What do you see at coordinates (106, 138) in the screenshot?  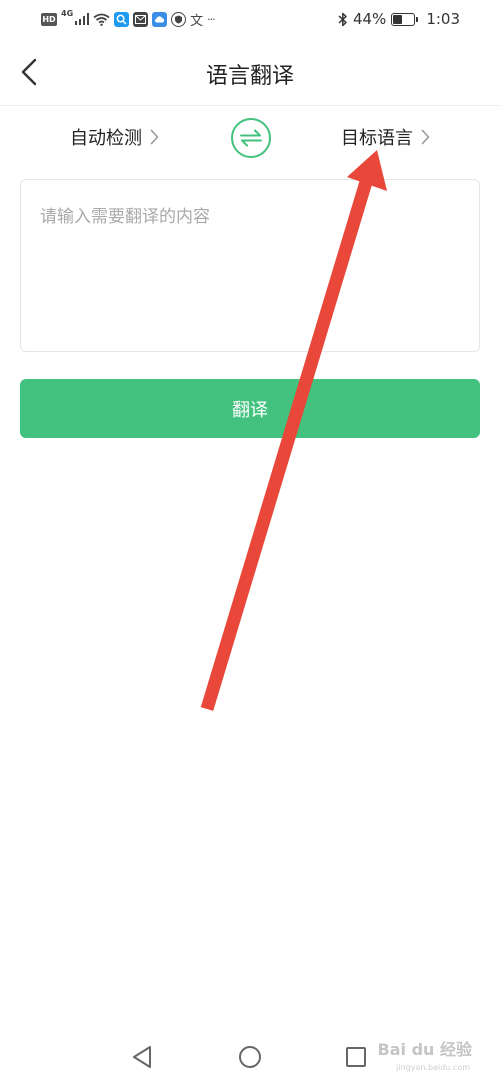 I see `source-language-label: 自动检测` at bounding box center [106, 138].